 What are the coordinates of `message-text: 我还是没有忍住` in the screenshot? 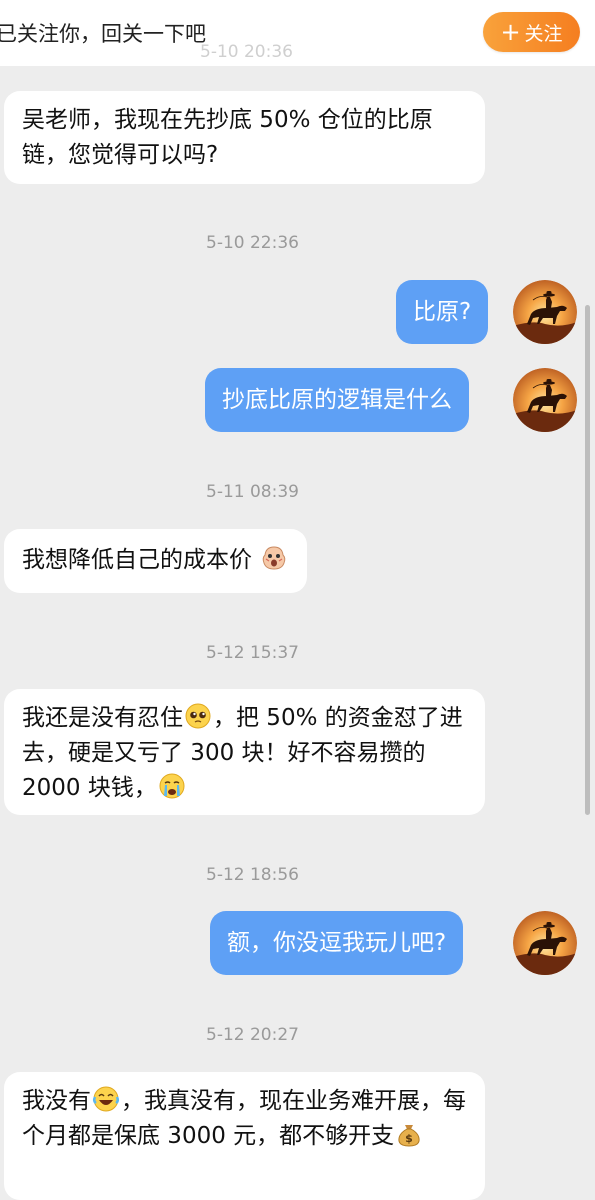 It's located at (102, 718).